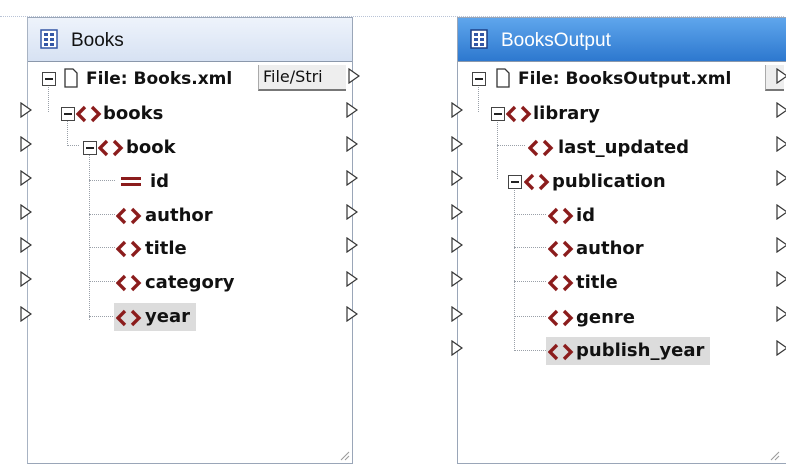 The width and height of the screenshot is (786, 466). Describe the element at coordinates (190, 114) in the screenshot. I see `tree-node-books: books` at that location.